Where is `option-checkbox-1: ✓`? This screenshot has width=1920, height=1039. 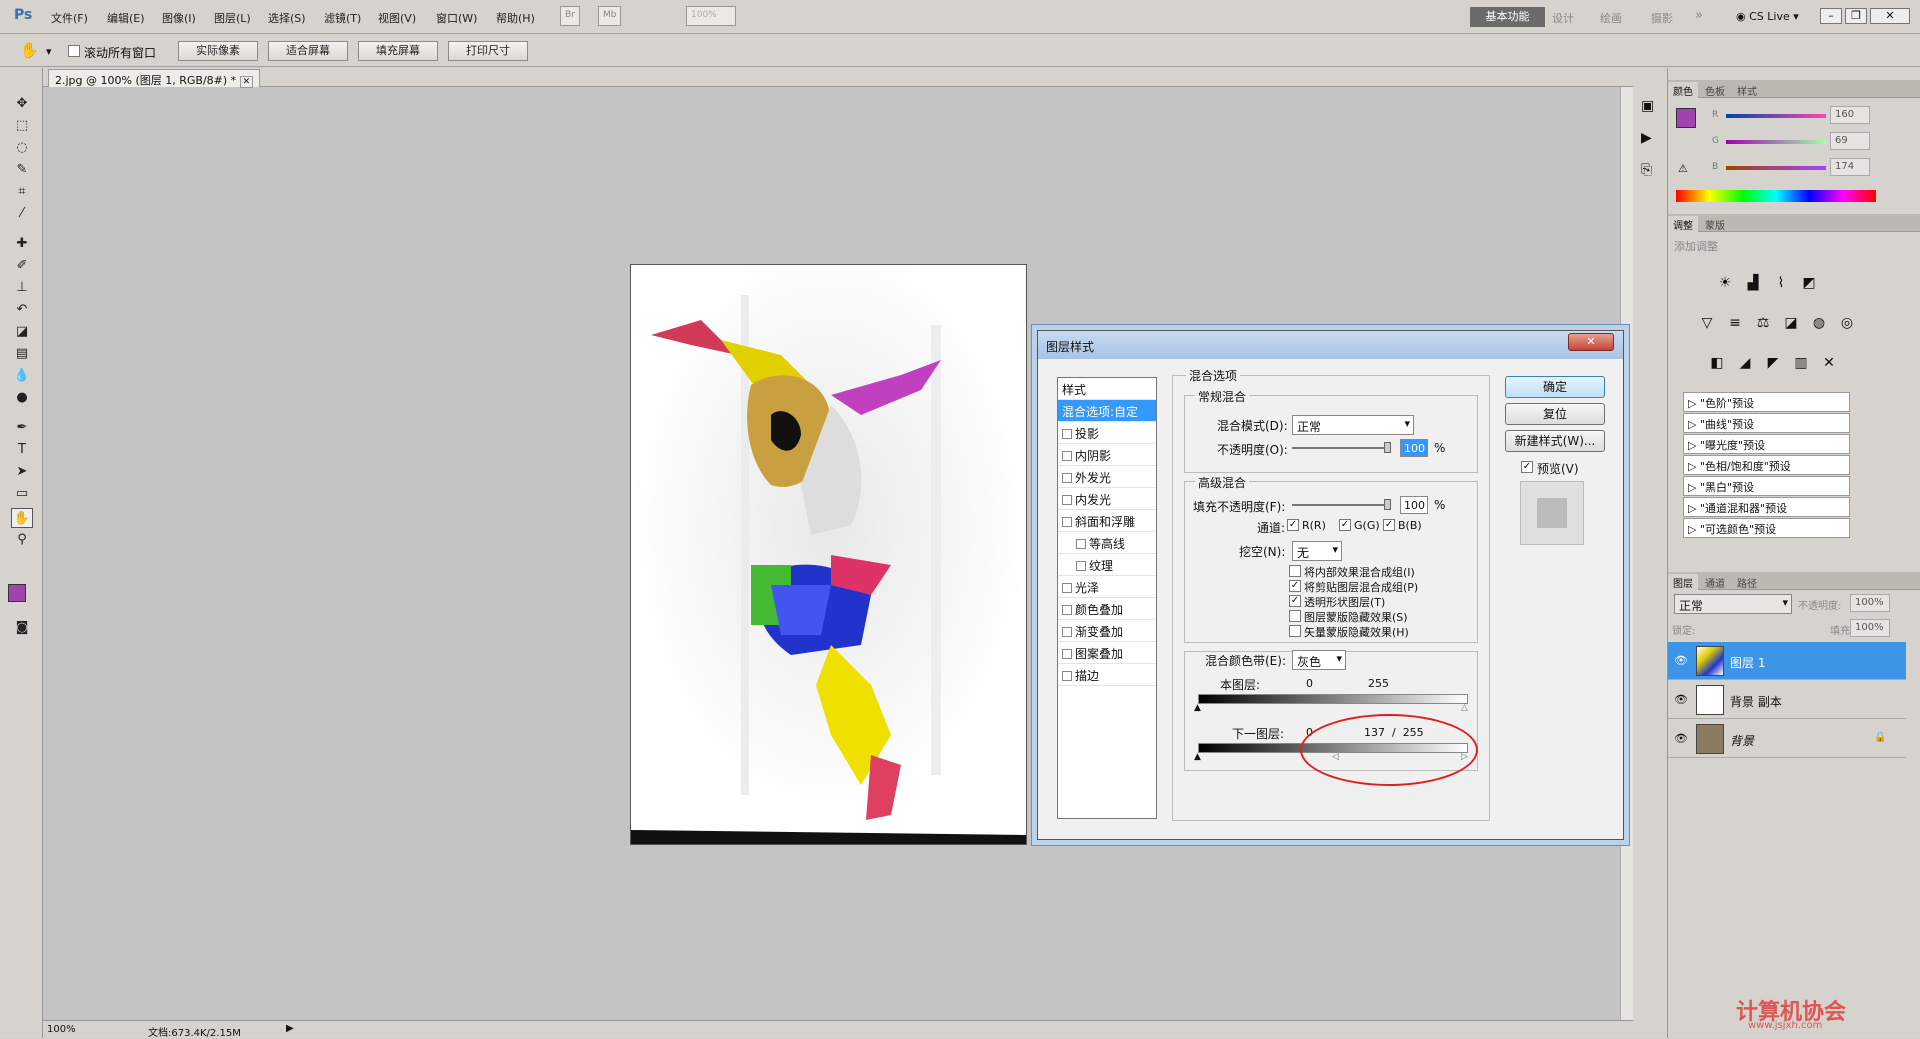 option-checkbox-1: ✓ is located at coordinates (1295, 586).